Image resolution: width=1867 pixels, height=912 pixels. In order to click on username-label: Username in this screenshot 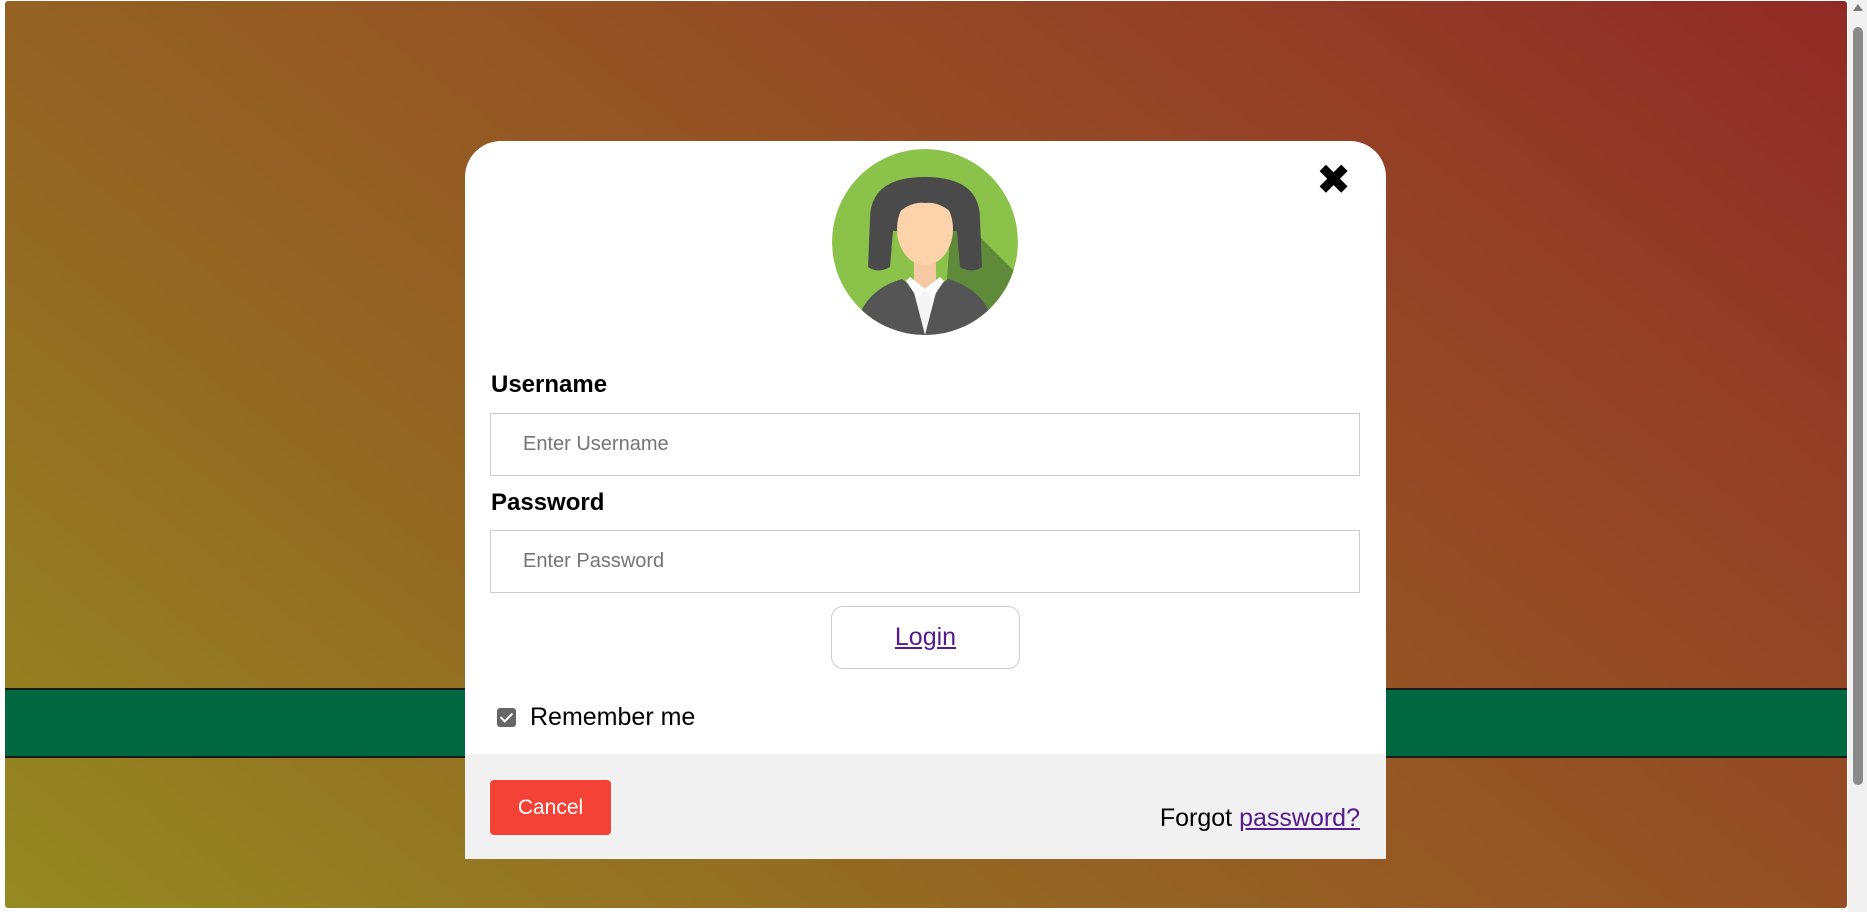, I will do `click(549, 384)`.